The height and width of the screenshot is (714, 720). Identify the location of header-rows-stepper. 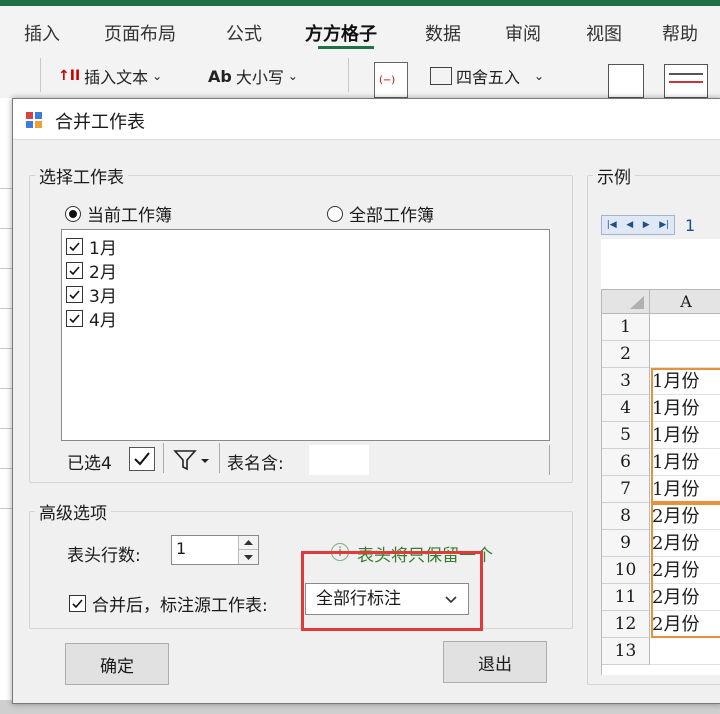
(248, 550).